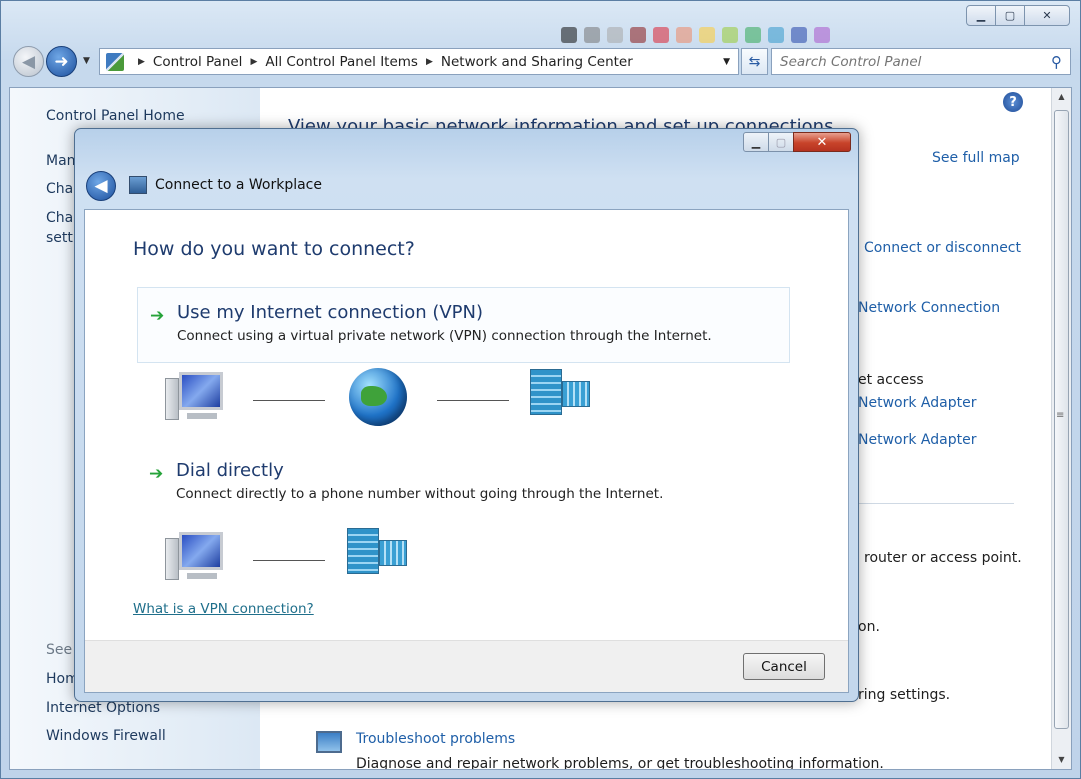 This screenshot has width=1081, height=779. Describe the element at coordinates (435, 739) in the screenshot. I see `troubleshoot-problems-link: Troubleshoot problems` at that location.